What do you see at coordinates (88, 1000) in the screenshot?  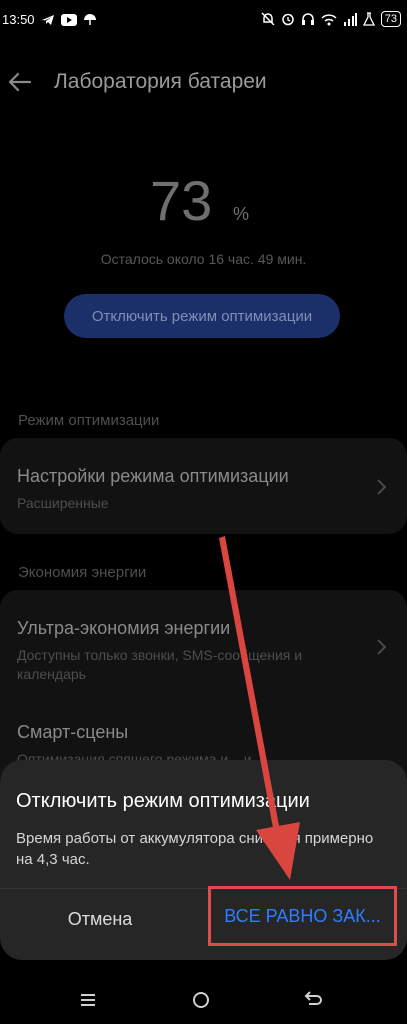 I see `menu-icon` at bounding box center [88, 1000].